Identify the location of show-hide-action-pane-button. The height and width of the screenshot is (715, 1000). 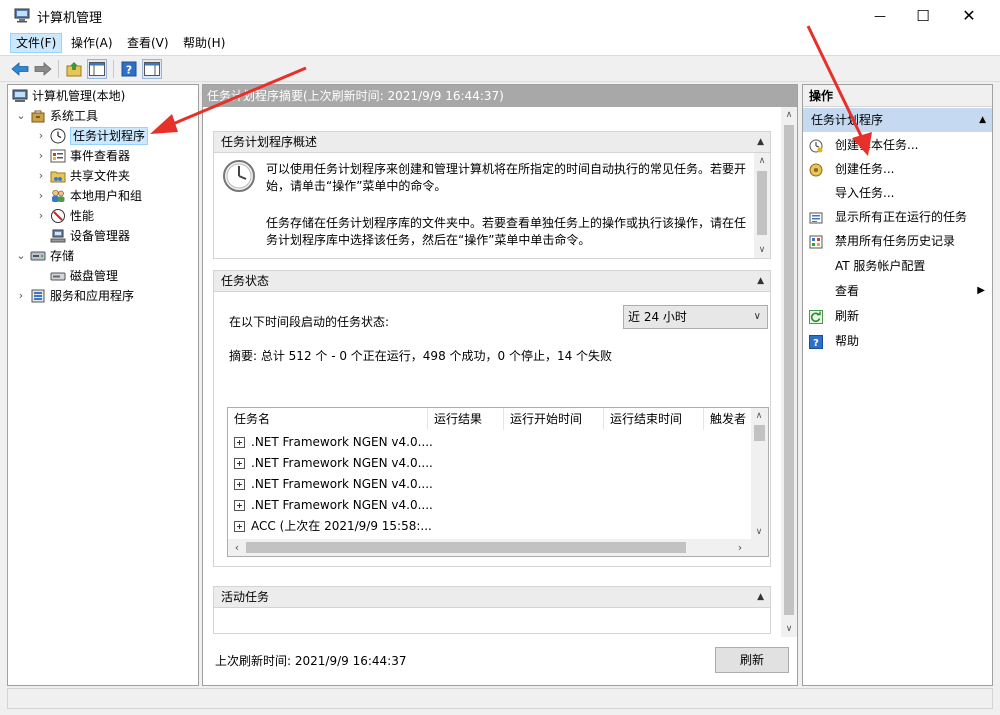
(152, 69).